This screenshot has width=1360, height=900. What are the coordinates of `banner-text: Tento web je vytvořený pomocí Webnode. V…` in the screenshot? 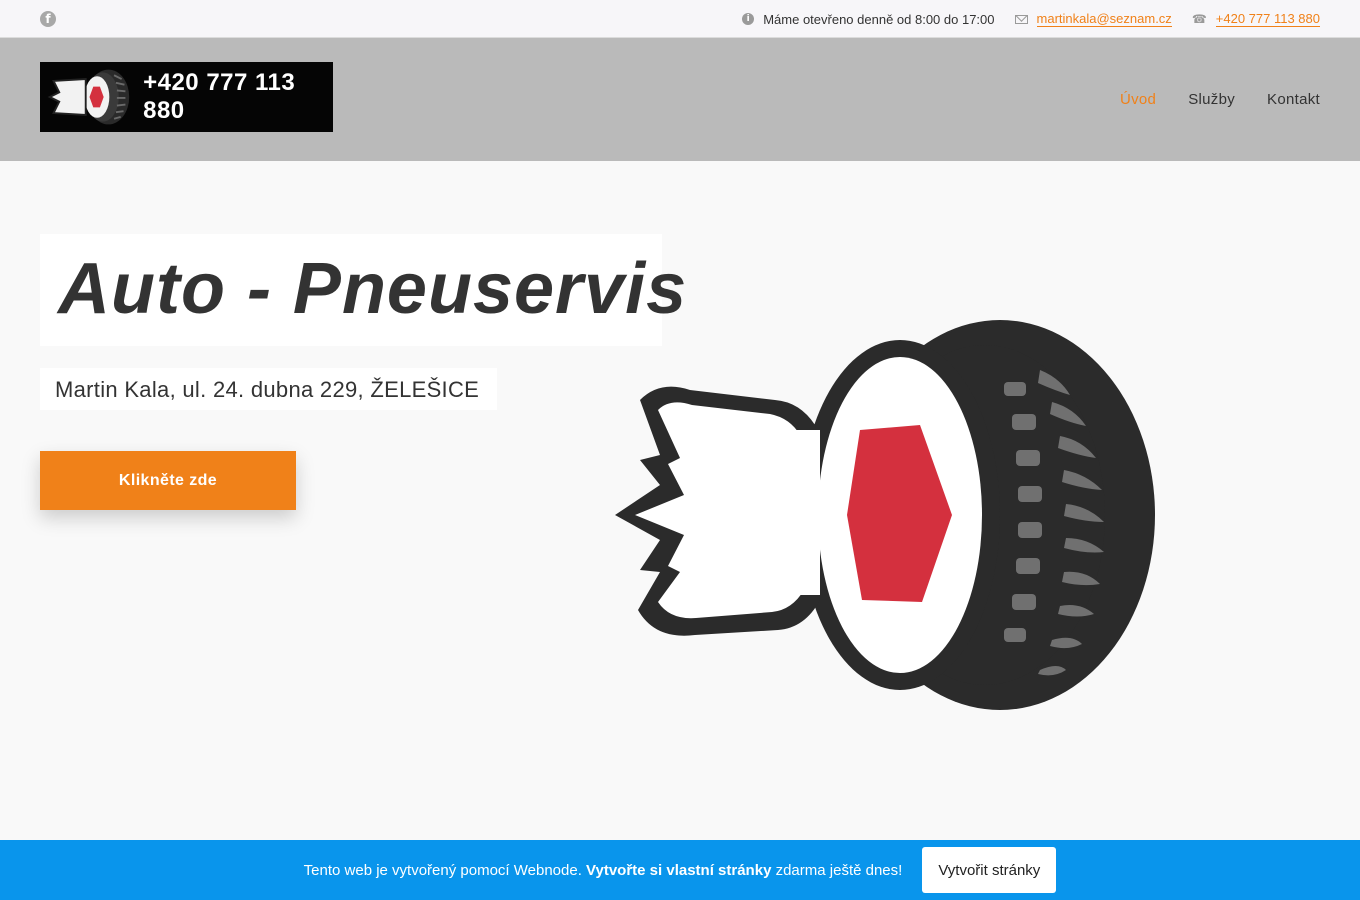 It's located at (603, 870).